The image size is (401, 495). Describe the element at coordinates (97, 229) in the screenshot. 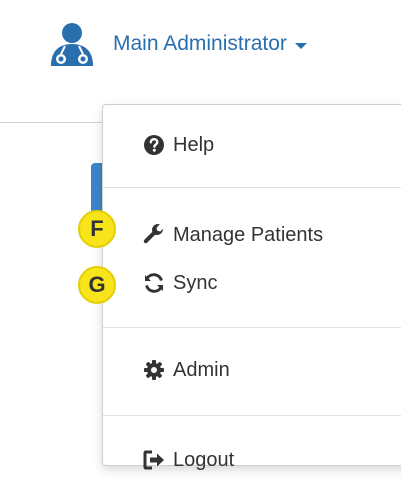

I see `badge-f: F` at that location.